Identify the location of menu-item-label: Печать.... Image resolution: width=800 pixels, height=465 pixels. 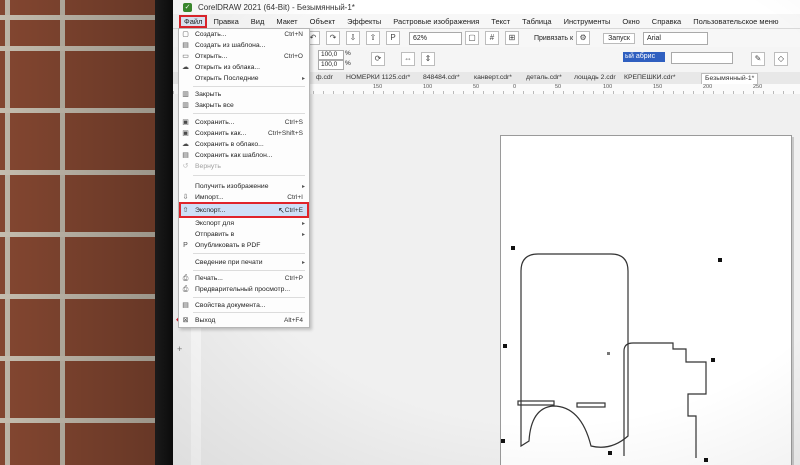
(209, 278).